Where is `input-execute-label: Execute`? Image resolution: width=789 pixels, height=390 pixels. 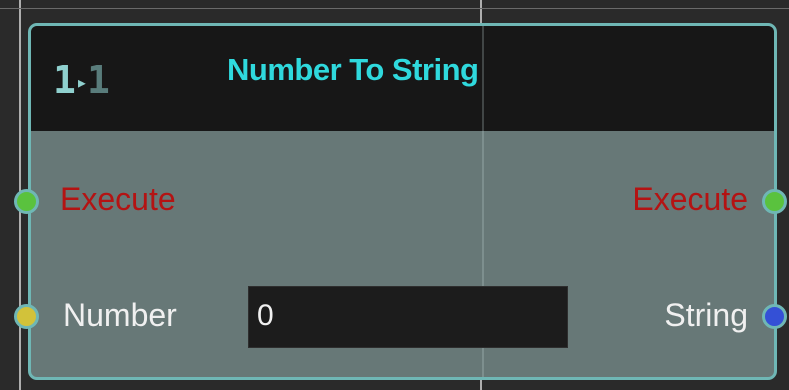 input-execute-label: Execute is located at coordinates (118, 199).